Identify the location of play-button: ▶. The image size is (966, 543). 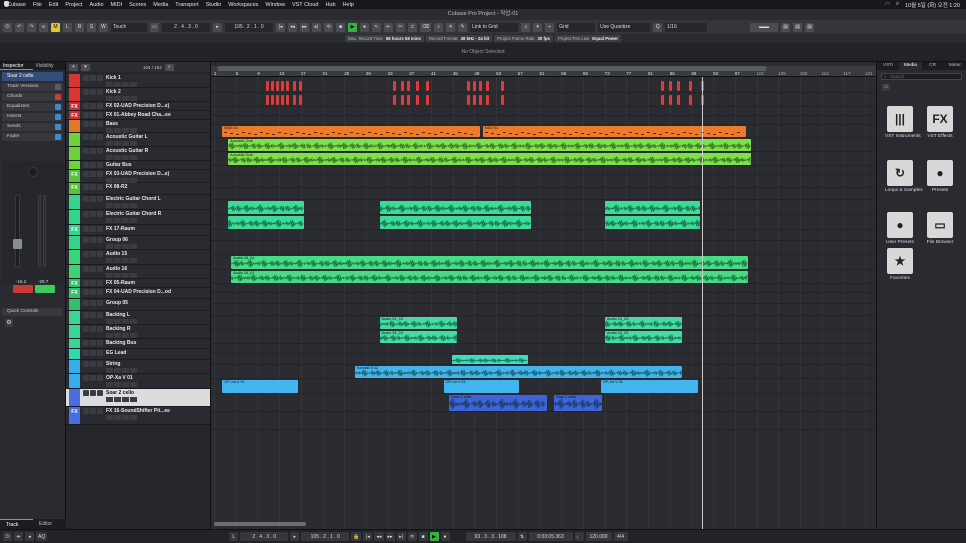
(353, 27).